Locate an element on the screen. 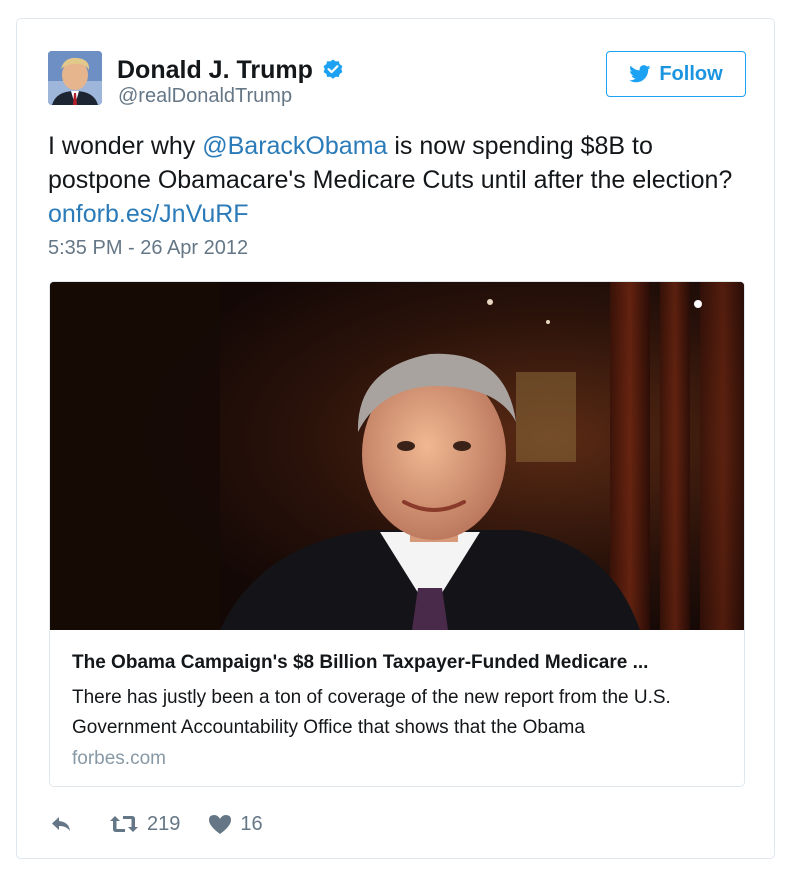 The height and width of the screenshot is (884, 799). twitter-bird-icon is located at coordinates (640, 74).